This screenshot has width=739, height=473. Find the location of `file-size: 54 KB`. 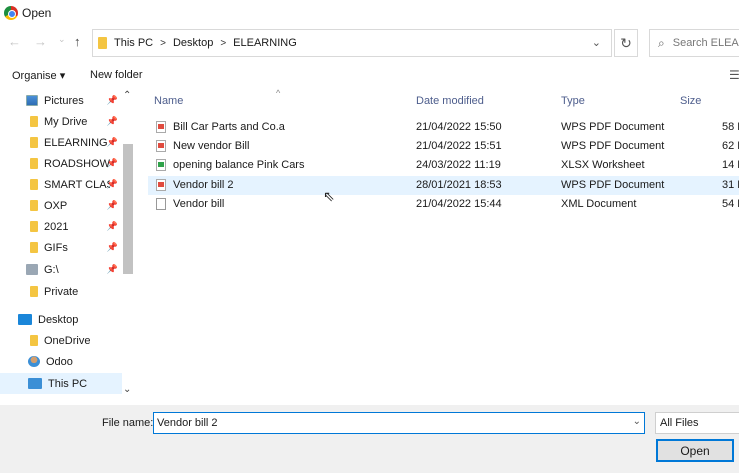

file-size: 54 KB is located at coordinates (730, 204).